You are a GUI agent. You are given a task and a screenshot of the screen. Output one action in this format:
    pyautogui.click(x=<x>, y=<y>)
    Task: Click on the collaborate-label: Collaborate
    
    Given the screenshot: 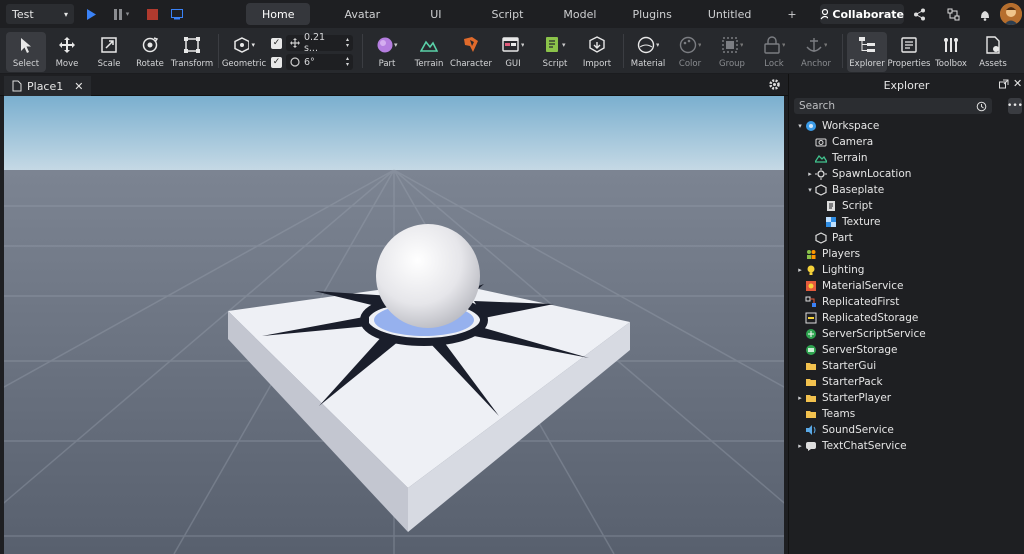 What is the action you would take?
    pyautogui.click(x=868, y=14)
    